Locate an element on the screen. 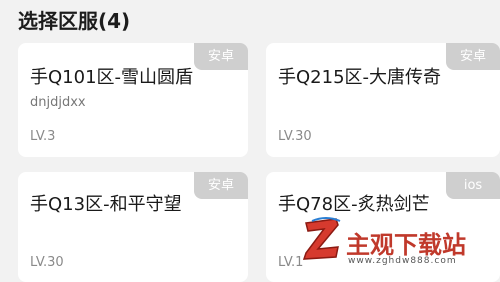 Image resolution: width=500 pixels, height=282 pixels. server-name: 手Q78区-炙热剑芒 is located at coordinates (354, 204).